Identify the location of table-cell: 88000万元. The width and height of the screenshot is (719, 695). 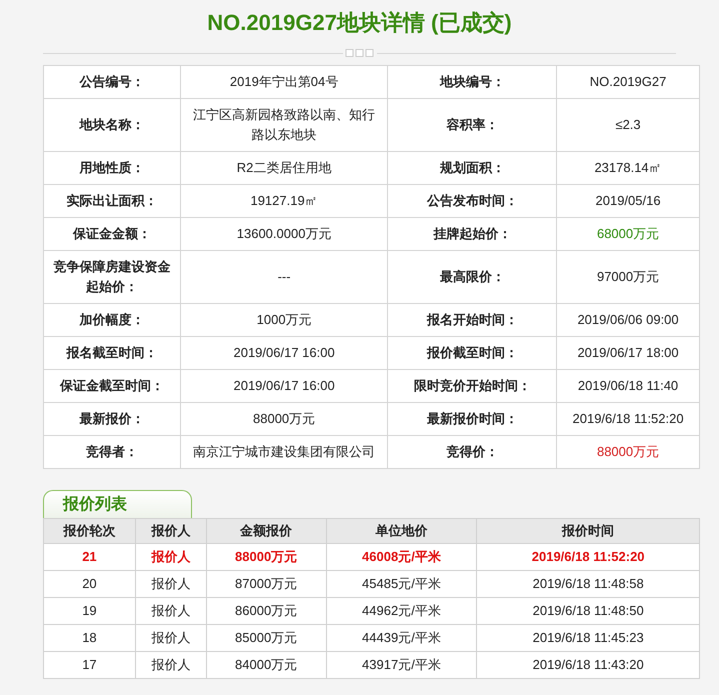
(266, 556).